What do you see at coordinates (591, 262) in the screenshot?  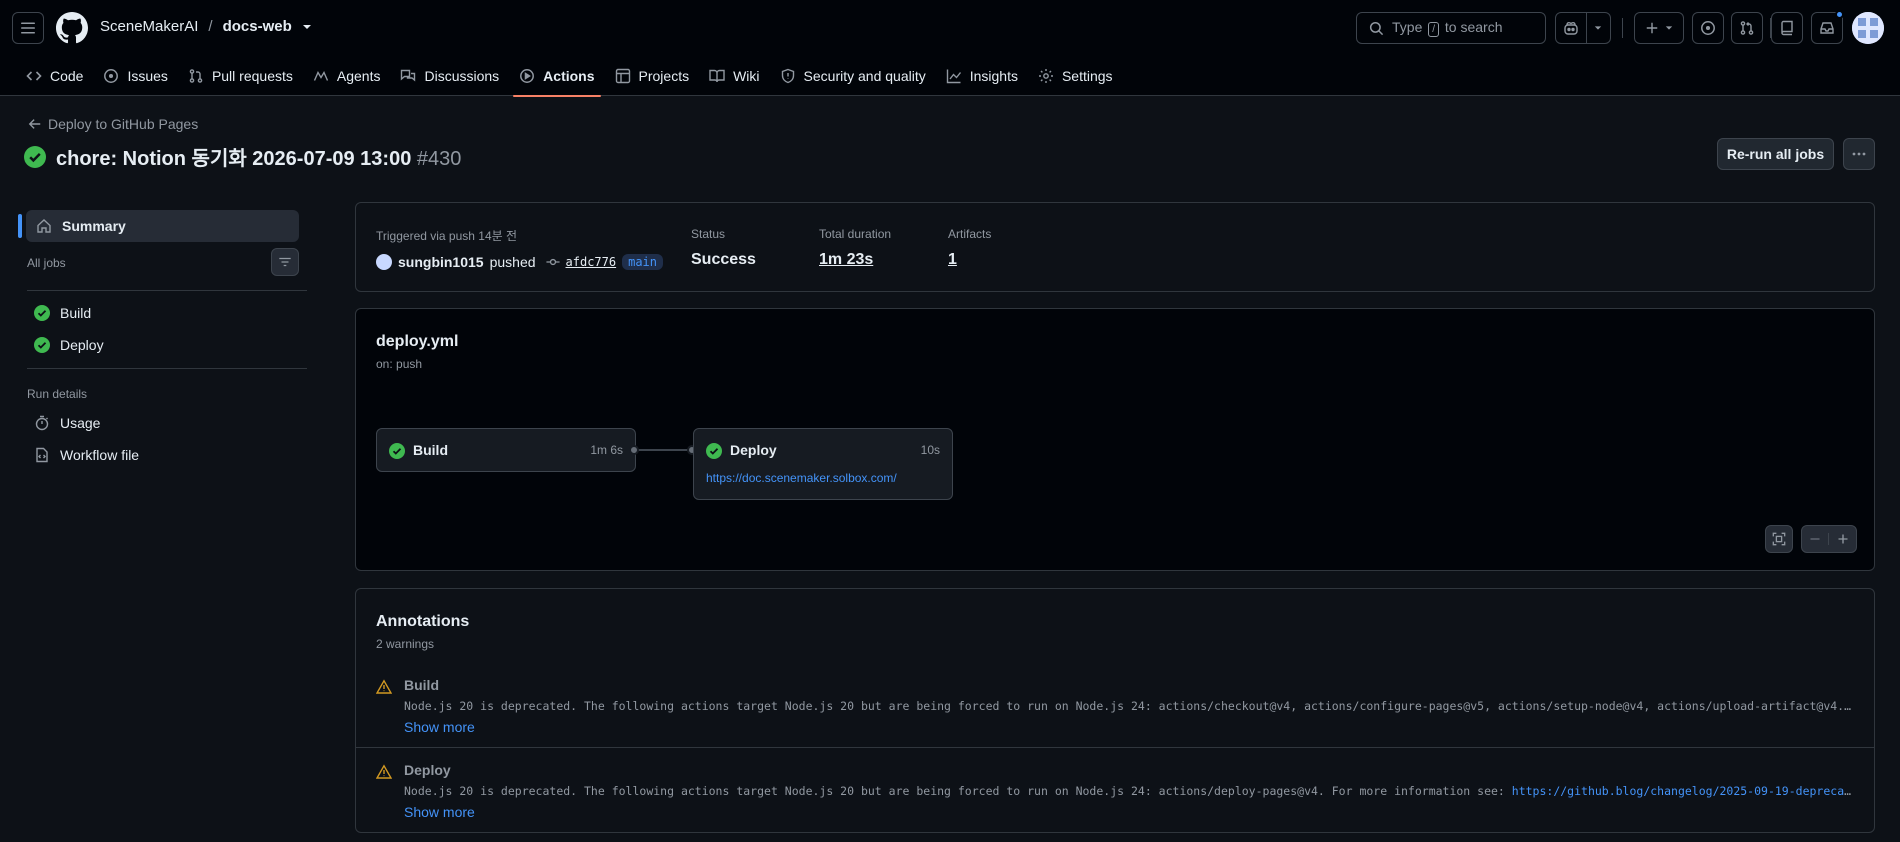 I see `commit-sha-link: afdc776` at bounding box center [591, 262].